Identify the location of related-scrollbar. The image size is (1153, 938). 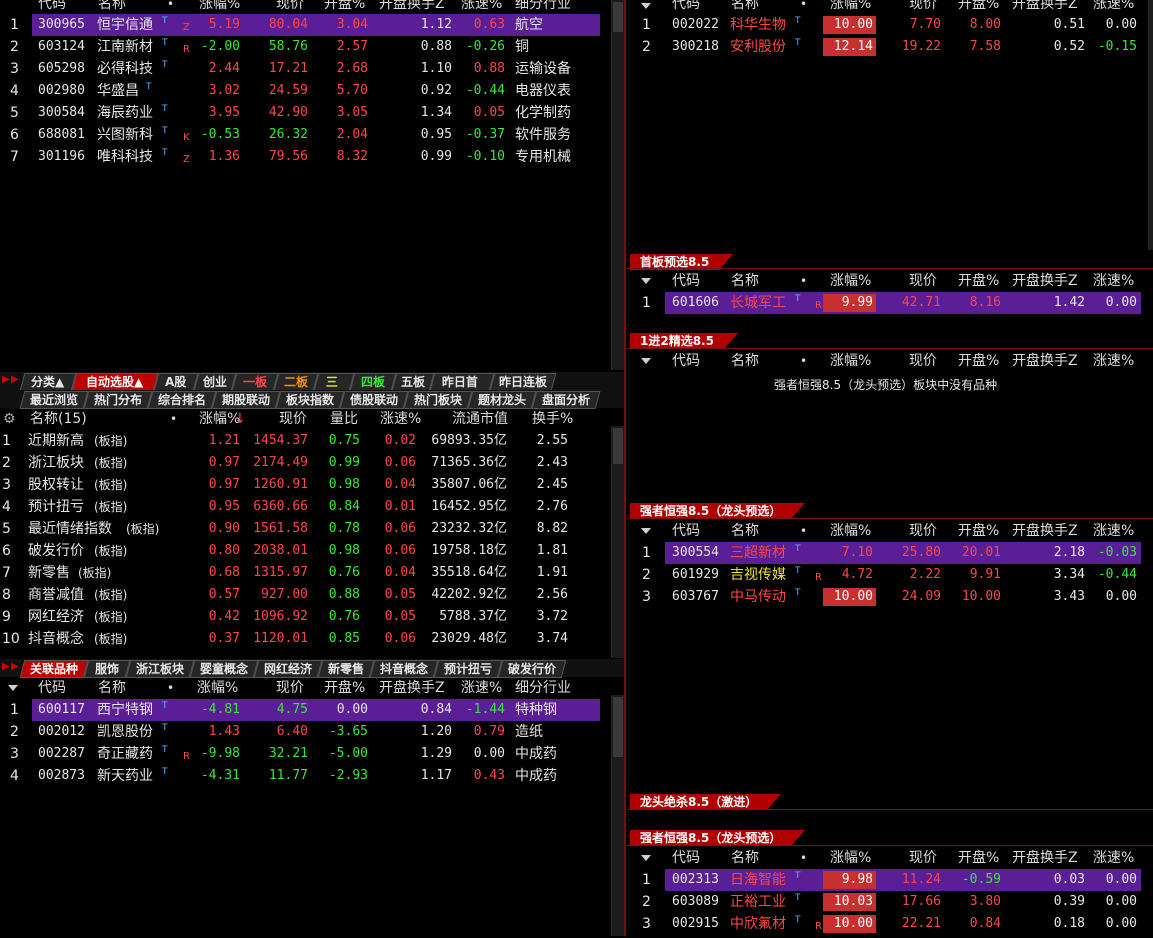
(617, 815).